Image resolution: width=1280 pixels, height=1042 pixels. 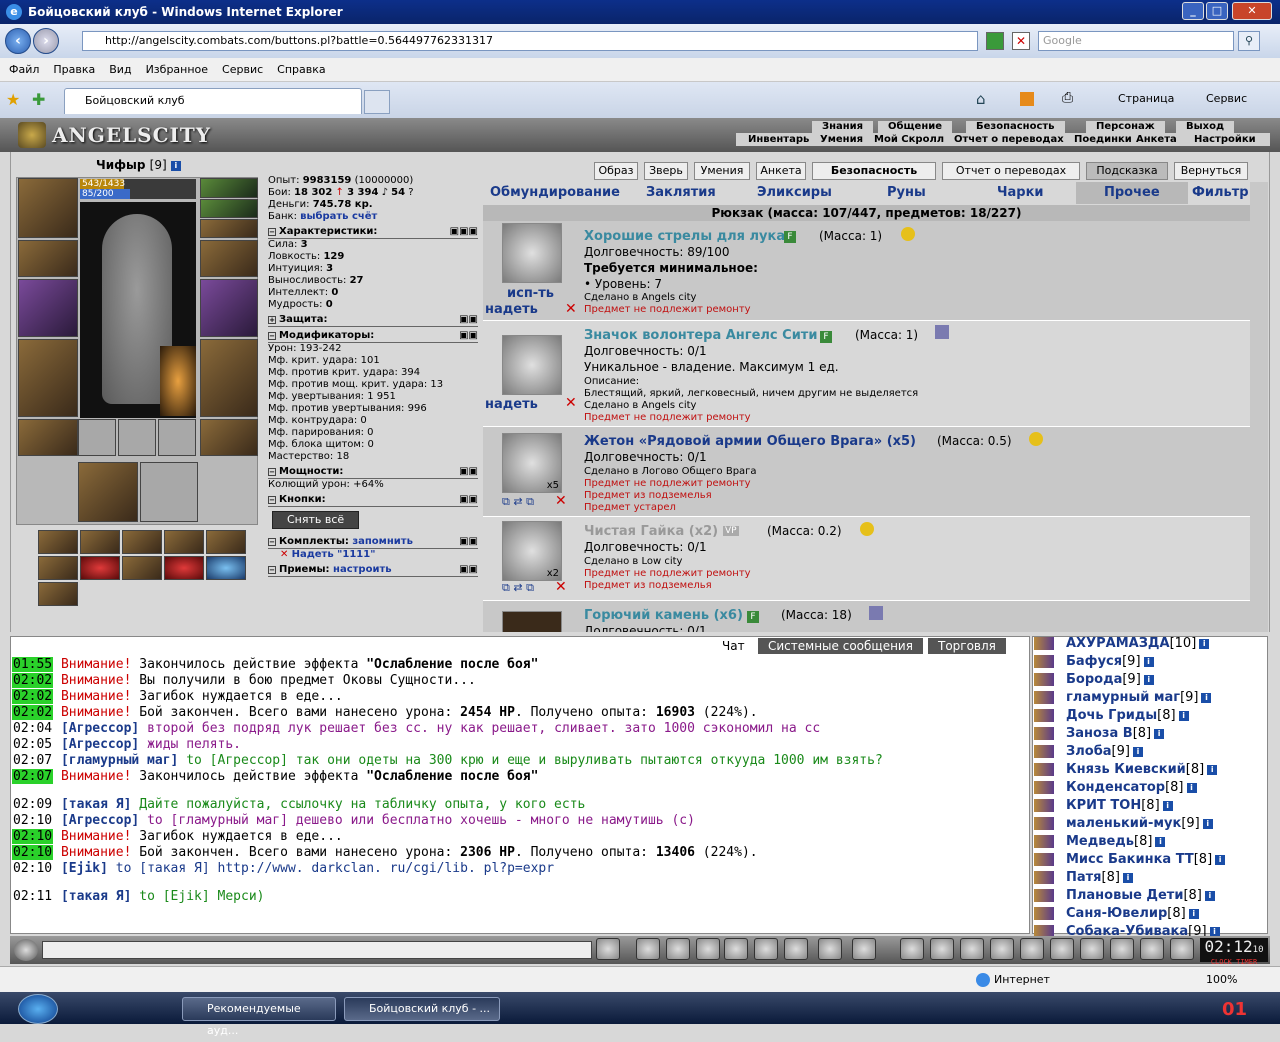 I want to click on chat-nick: [гламурный маг], so click(x=119, y=760).